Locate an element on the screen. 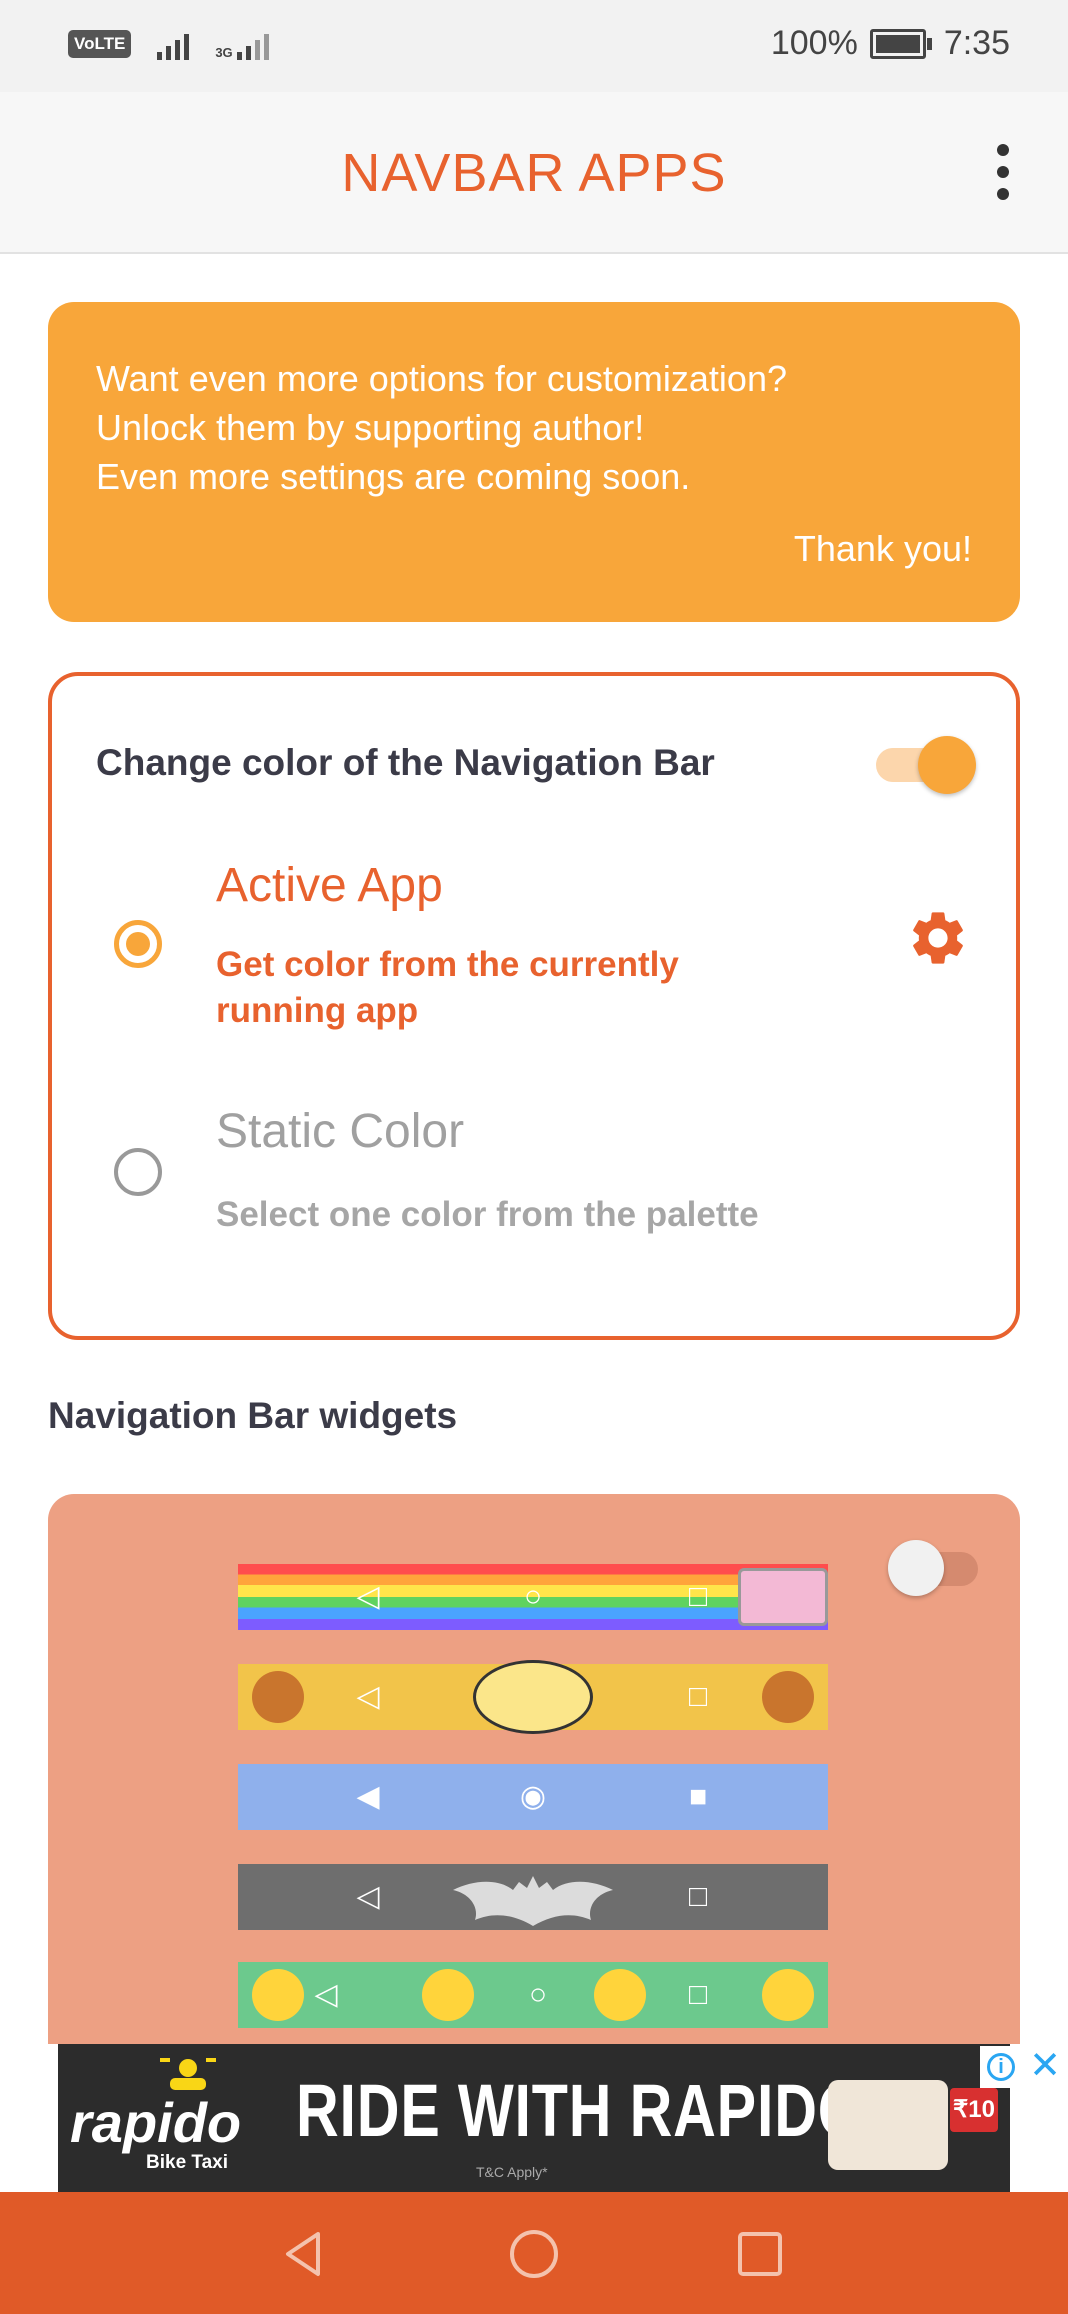  battery-percent: 100% is located at coordinates (814, 43).